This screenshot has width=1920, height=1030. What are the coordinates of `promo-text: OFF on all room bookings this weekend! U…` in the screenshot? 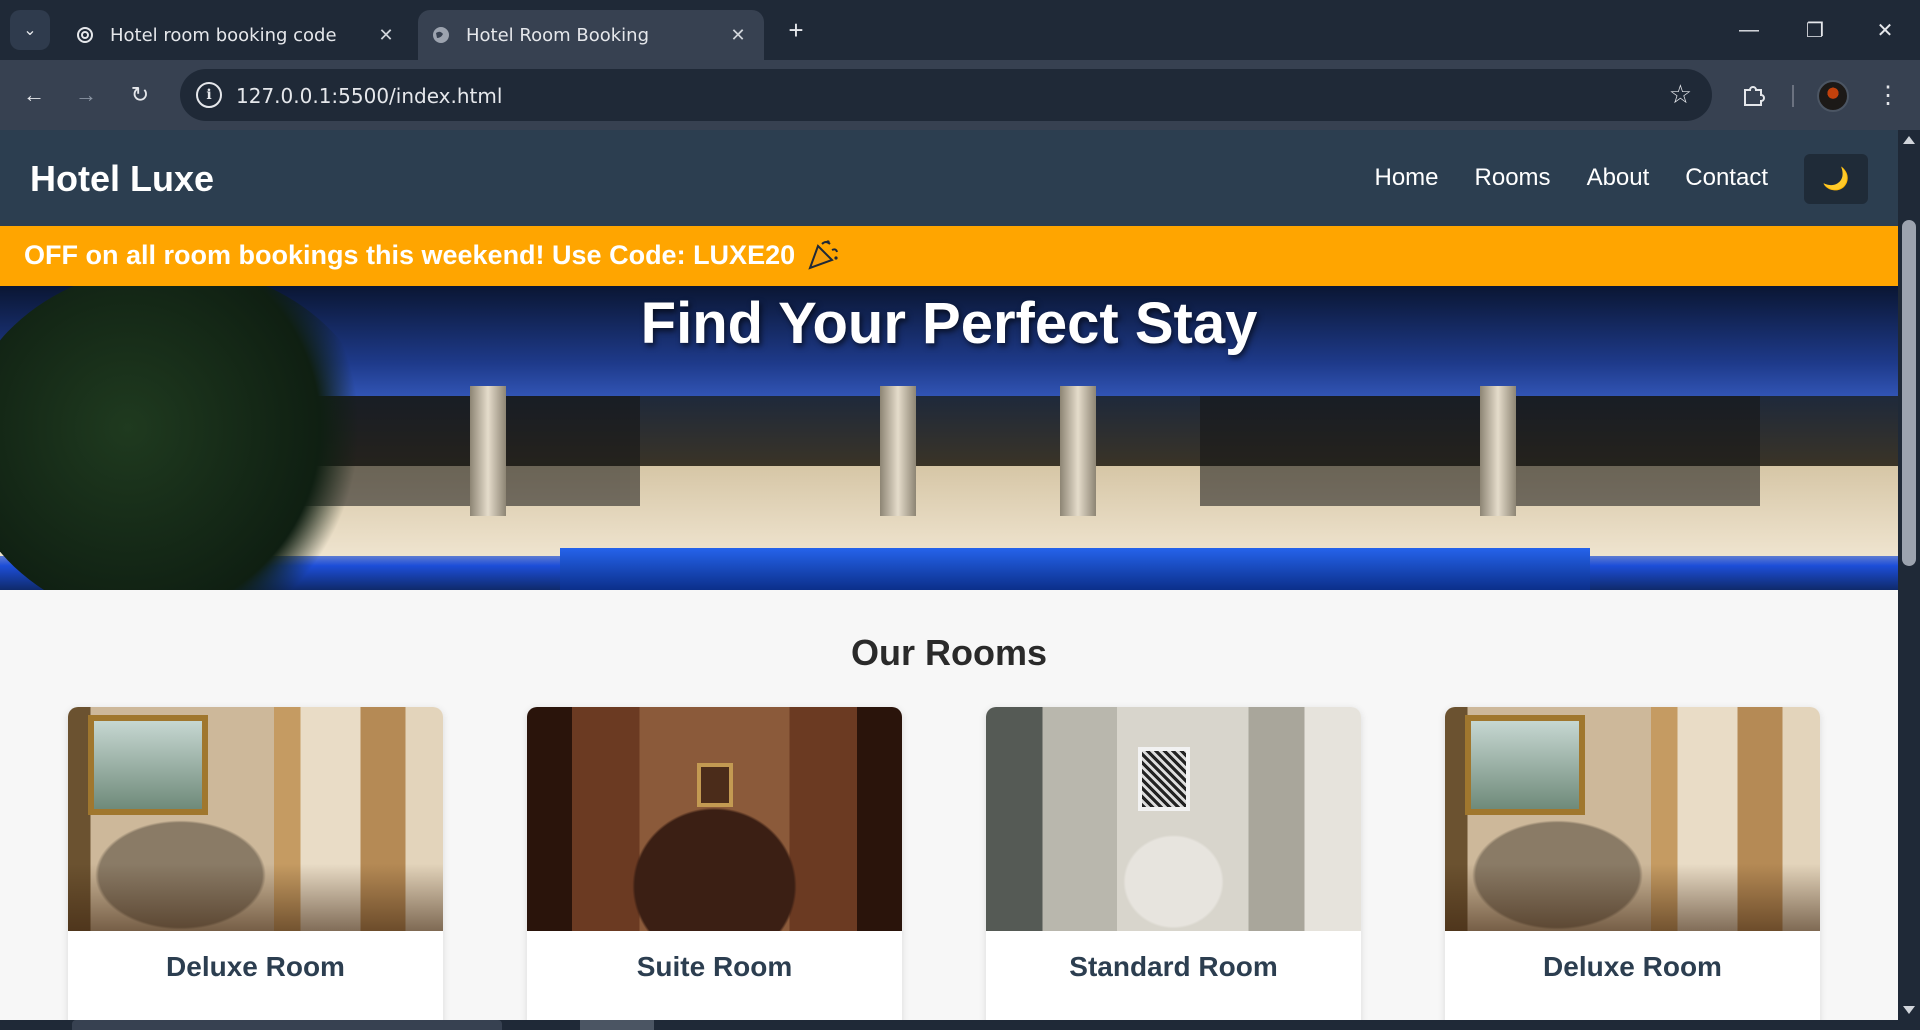 It's located at (410, 255).